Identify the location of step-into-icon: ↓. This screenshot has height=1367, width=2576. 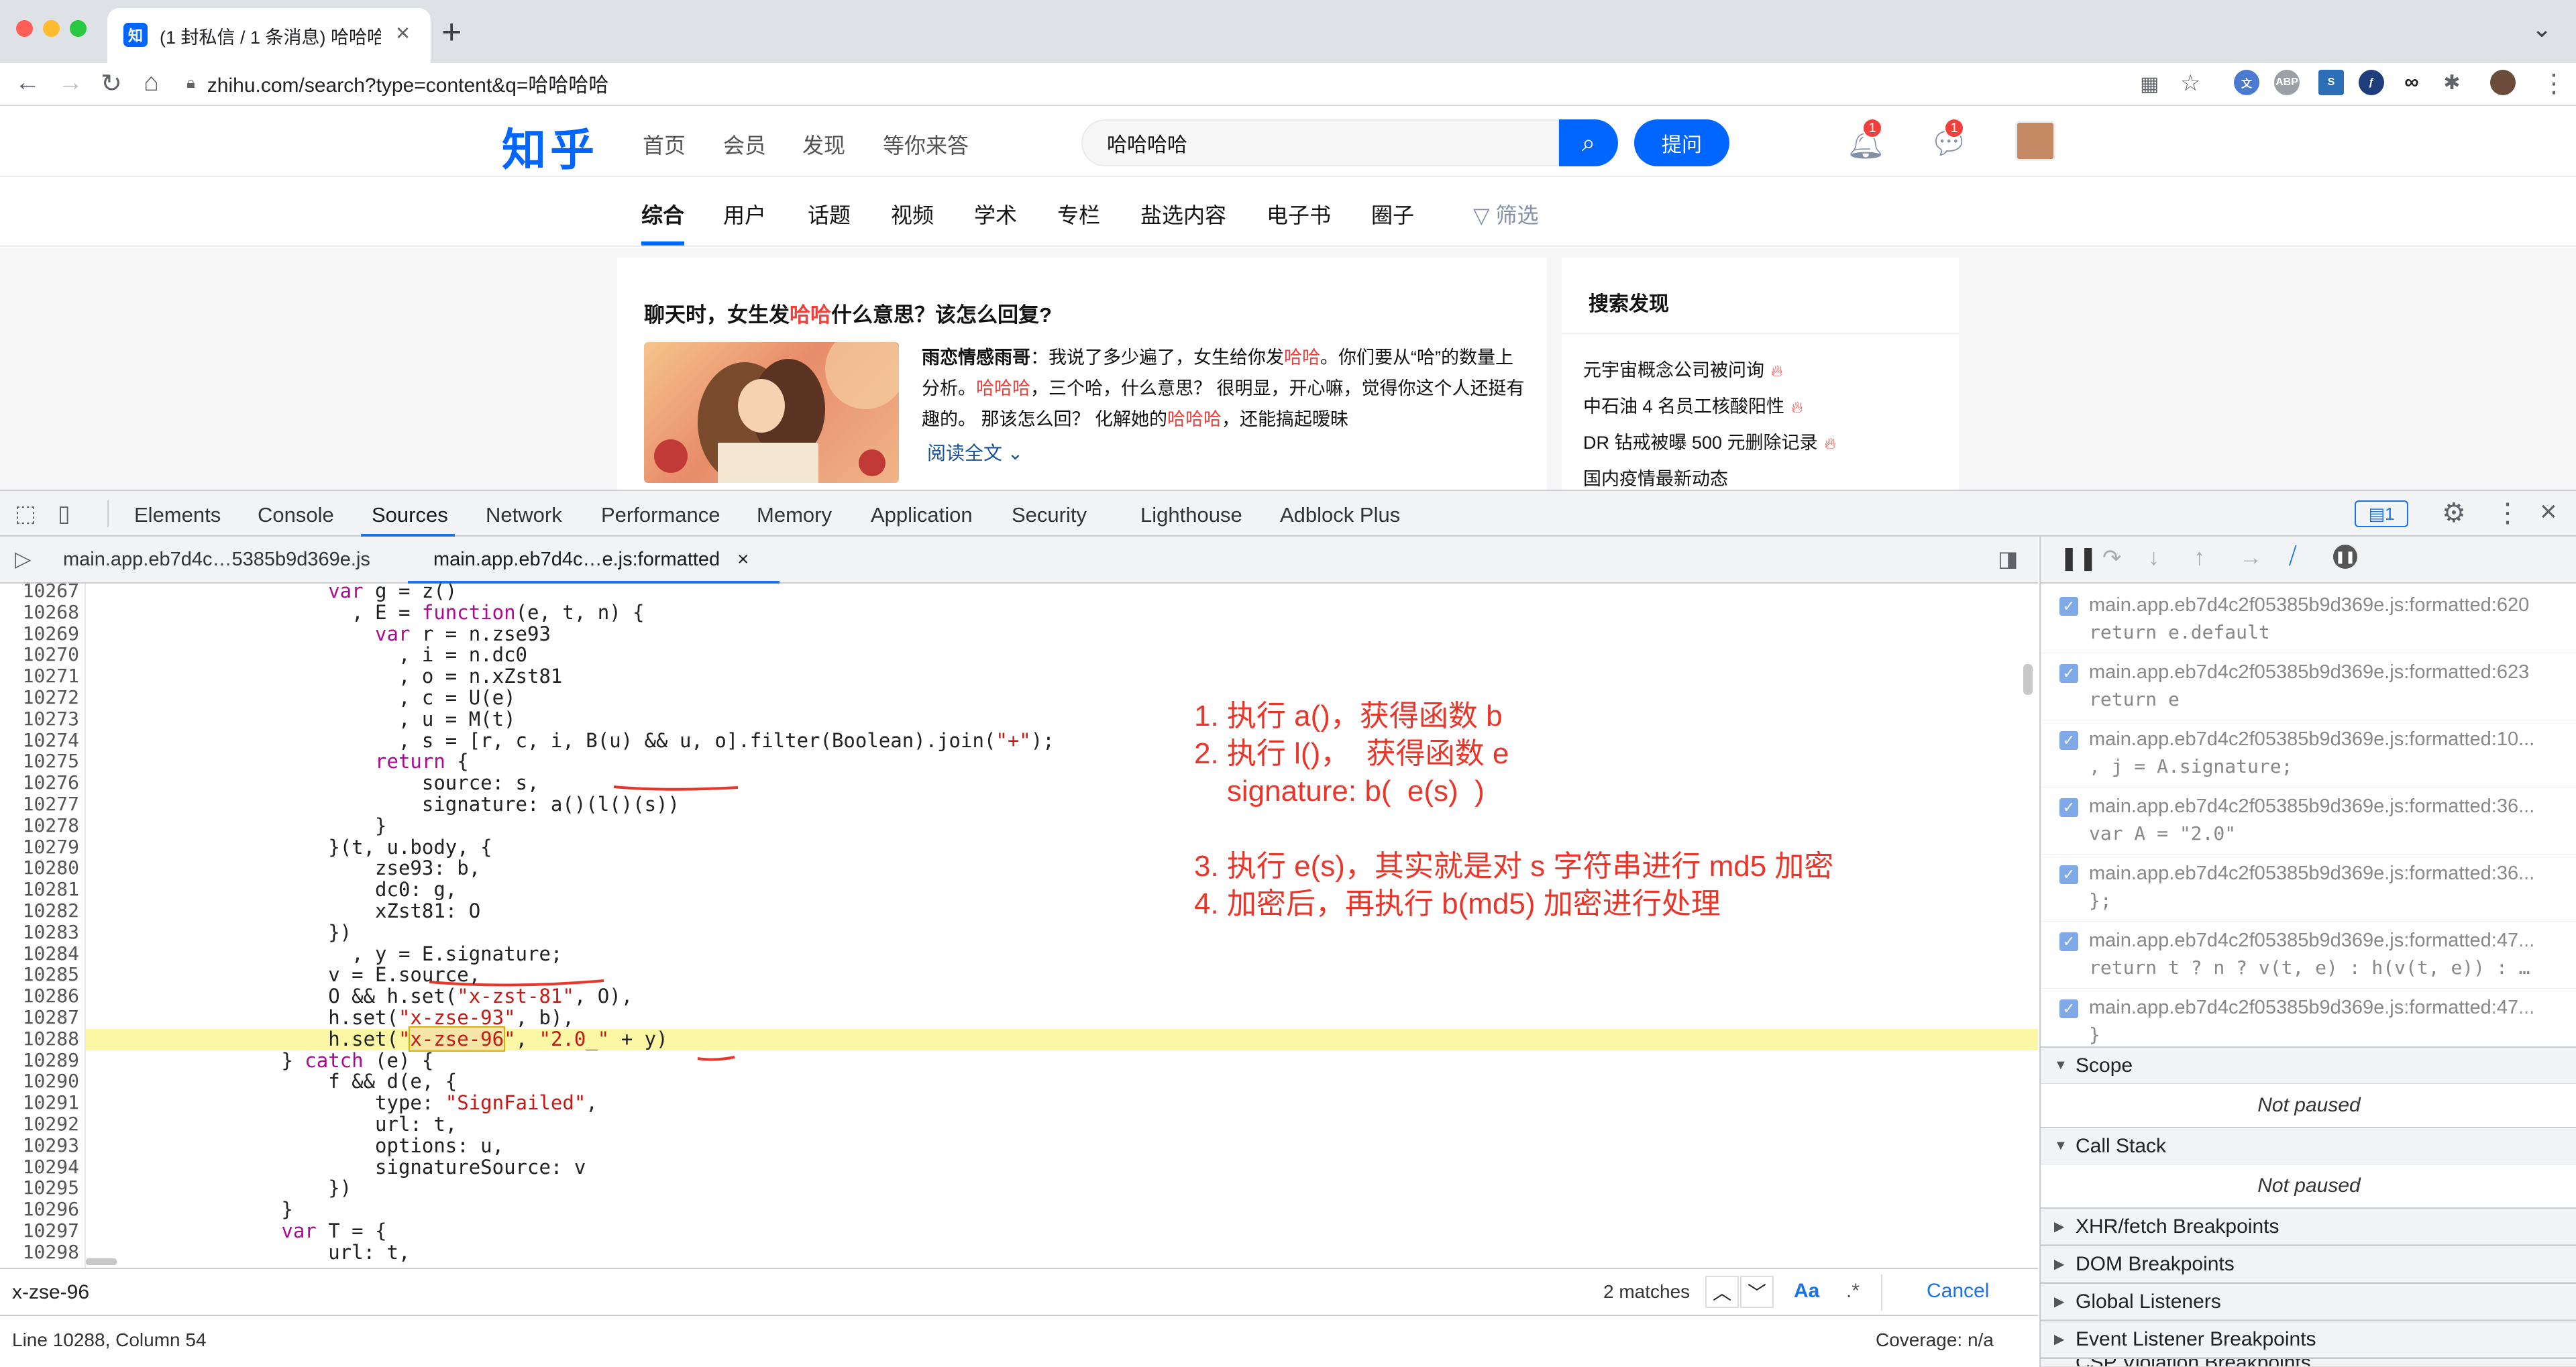
(2153, 558).